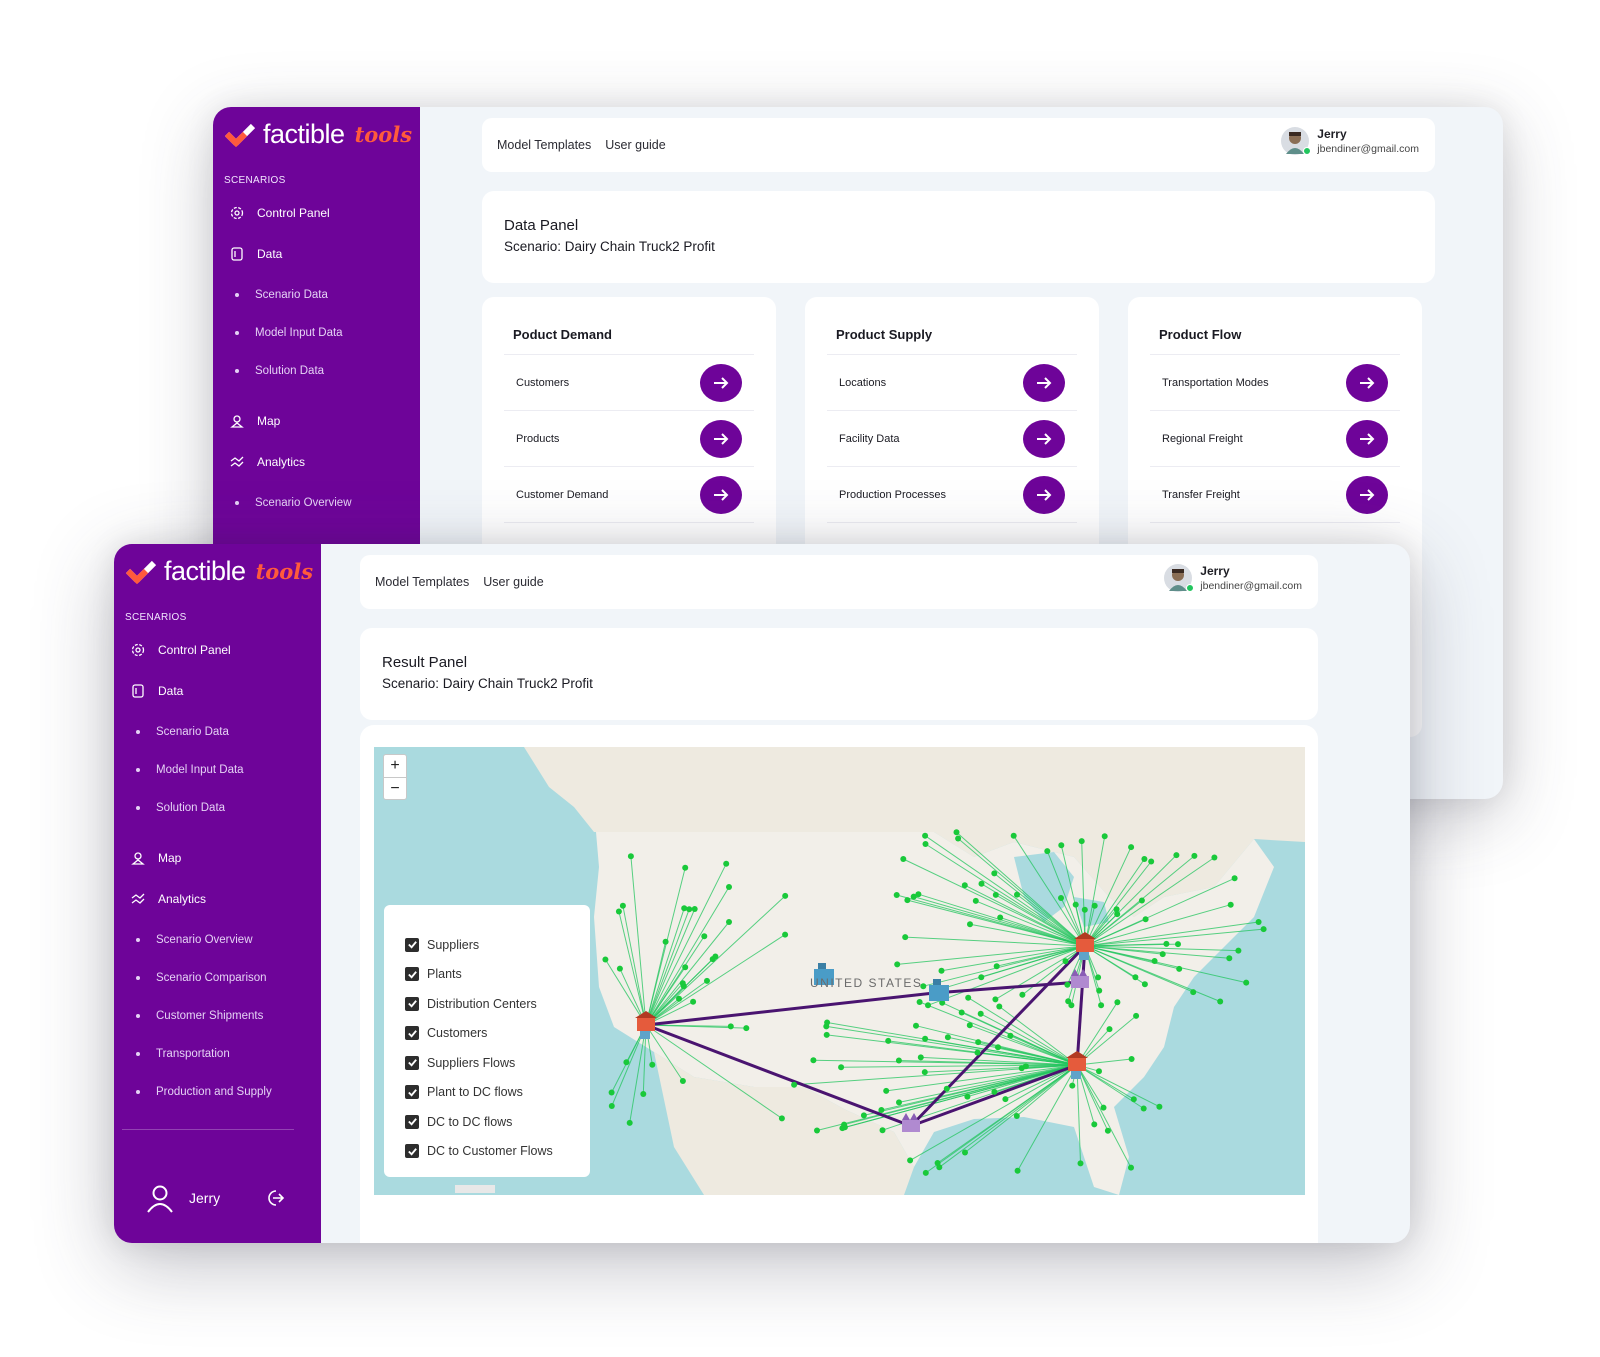 This screenshot has height=1357, width=1600. I want to click on brand-logo: factible tools, so click(318, 134).